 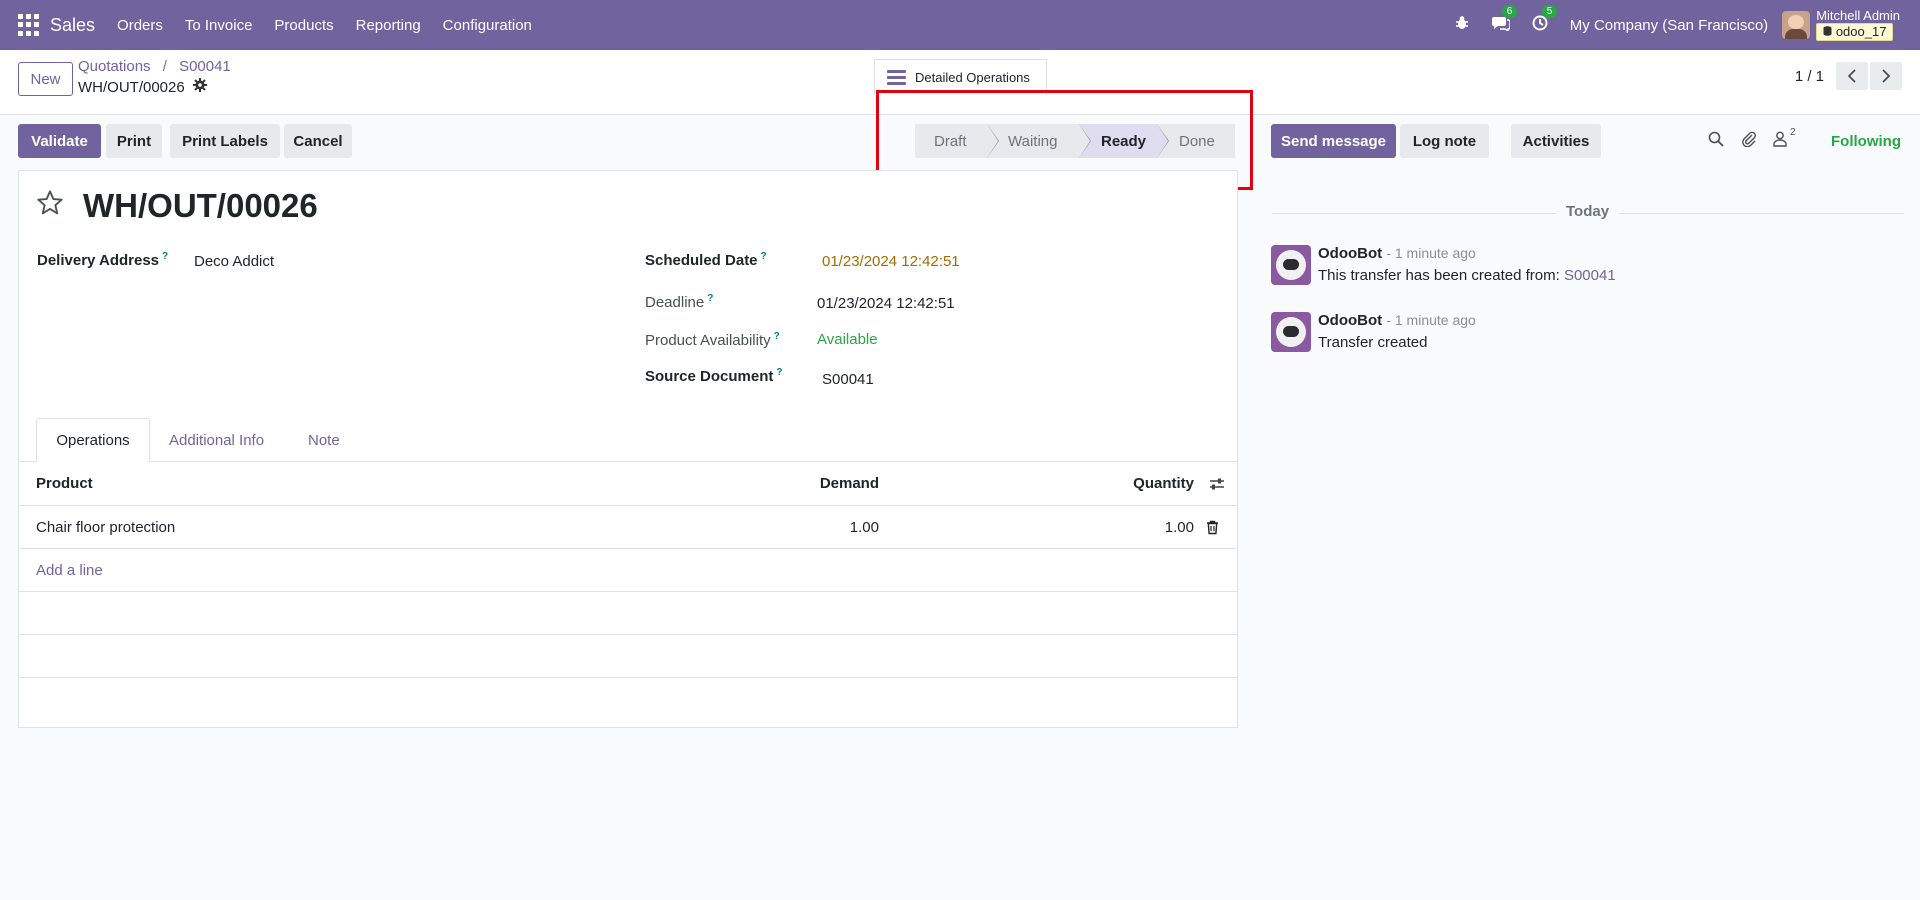 What do you see at coordinates (1796, 25) in the screenshot?
I see `user-avatar` at bounding box center [1796, 25].